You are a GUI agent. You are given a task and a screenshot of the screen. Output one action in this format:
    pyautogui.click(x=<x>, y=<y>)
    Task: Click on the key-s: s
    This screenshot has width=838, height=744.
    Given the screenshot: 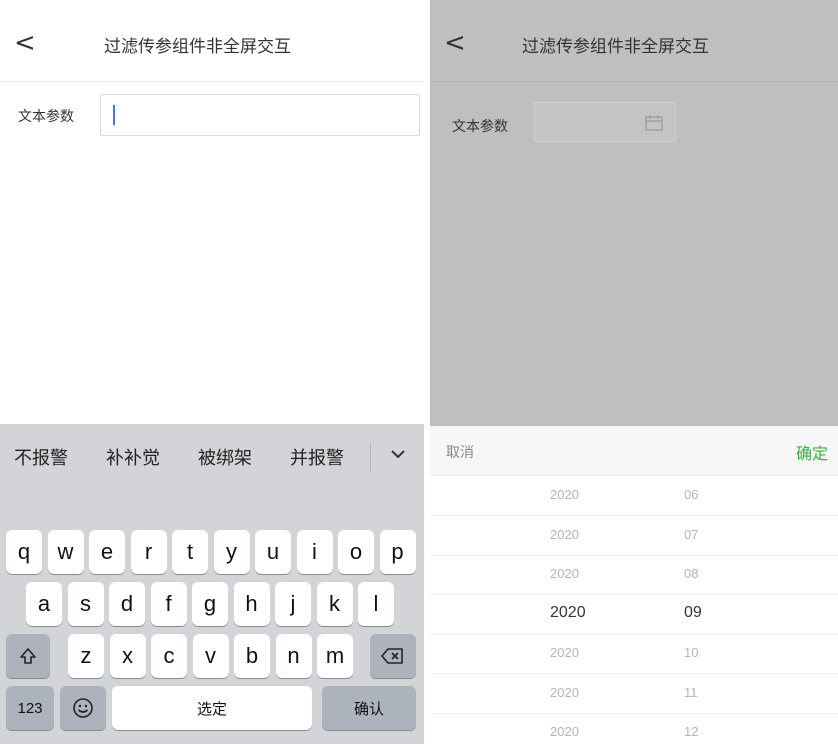 What is the action you would take?
    pyautogui.click(x=85, y=604)
    